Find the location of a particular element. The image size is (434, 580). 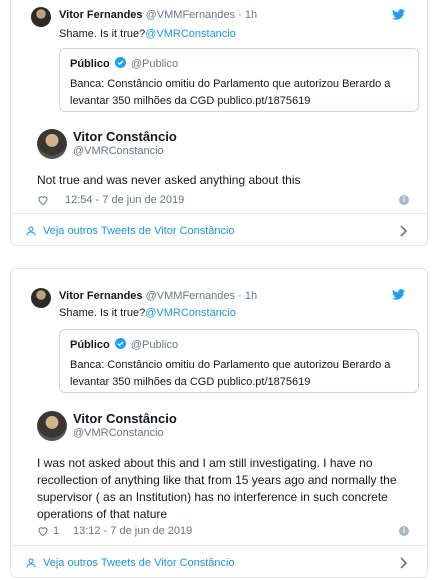

like-count: 1 is located at coordinates (56, 531).